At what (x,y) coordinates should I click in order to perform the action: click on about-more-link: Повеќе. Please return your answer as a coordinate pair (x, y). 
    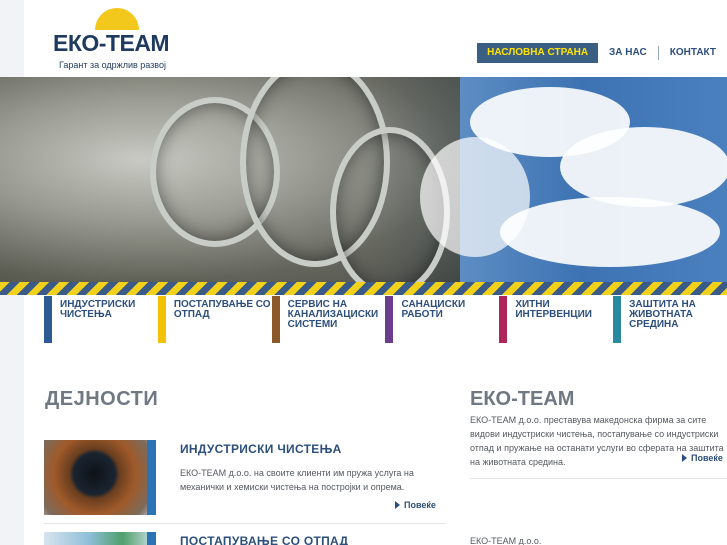
    Looking at the image, I should click on (702, 458).